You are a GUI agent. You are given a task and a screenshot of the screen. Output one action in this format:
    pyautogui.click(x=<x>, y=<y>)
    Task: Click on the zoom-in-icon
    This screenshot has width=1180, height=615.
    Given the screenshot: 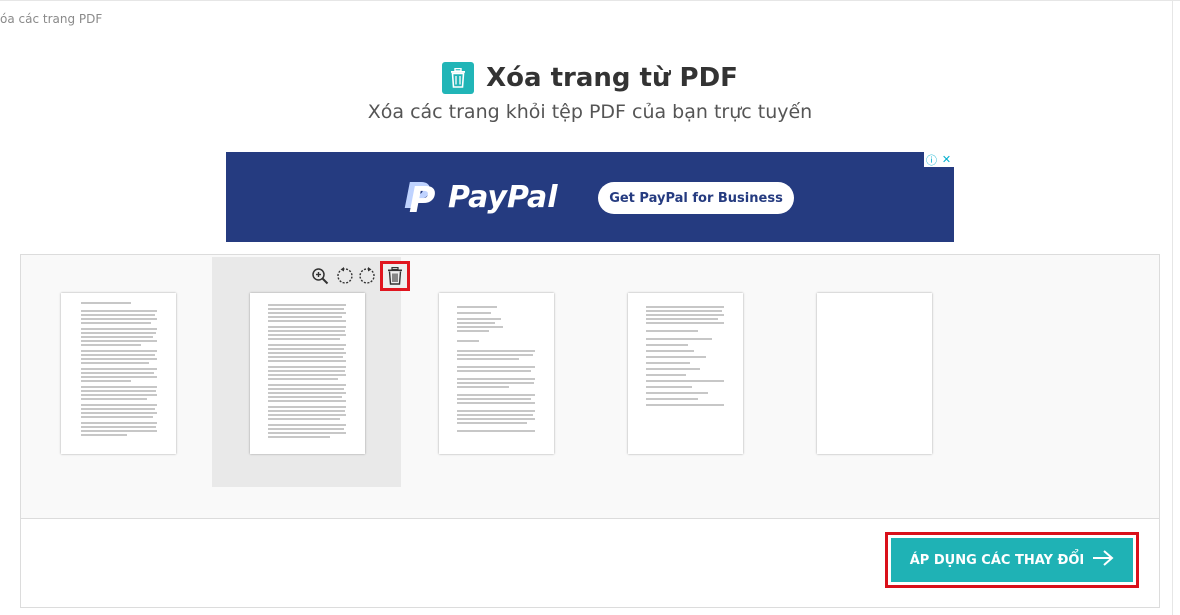 What is the action you would take?
    pyautogui.click(x=320, y=276)
    